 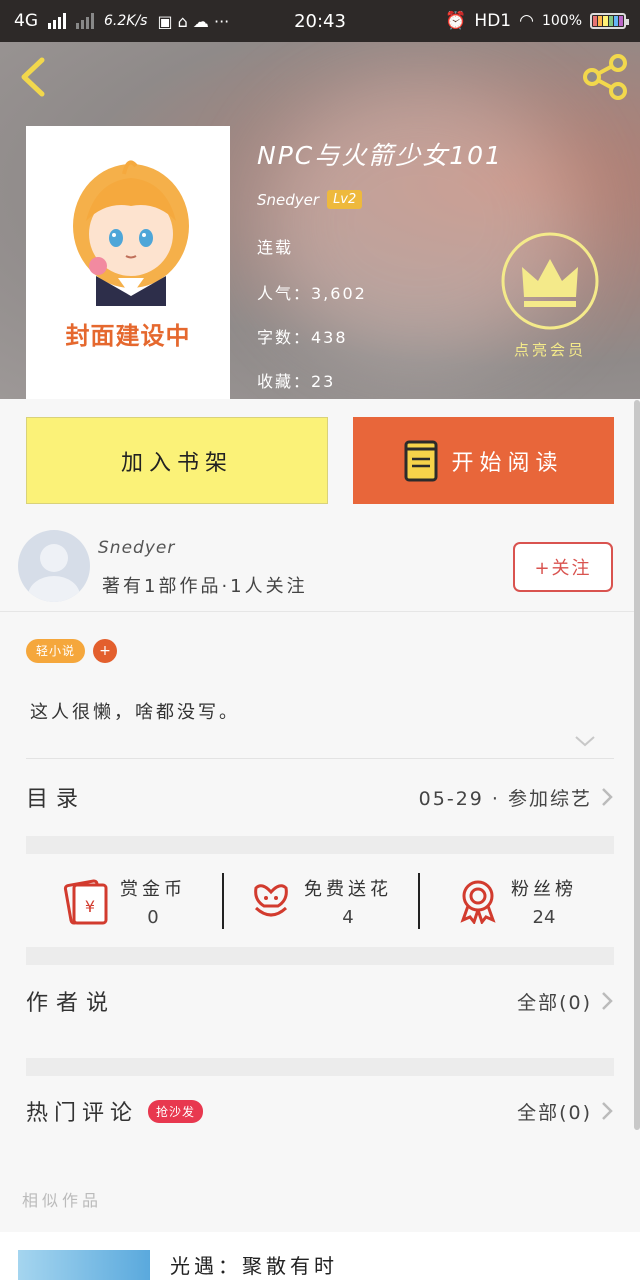 What do you see at coordinates (254, 1266) in the screenshot?
I see `similar-work-title: 光遇：聚散有时` at bounding box center [254, 1266].